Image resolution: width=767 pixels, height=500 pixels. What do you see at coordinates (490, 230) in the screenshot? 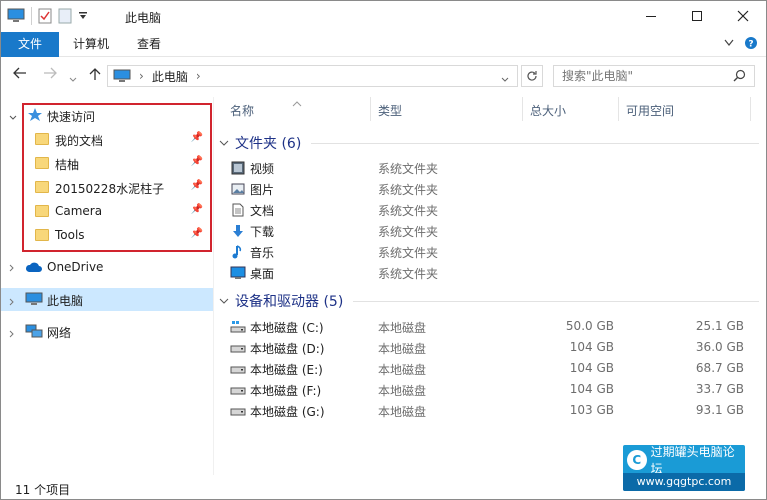
I see `folder-row: 下载 系统文件夹` at bounding box center [490, 230].